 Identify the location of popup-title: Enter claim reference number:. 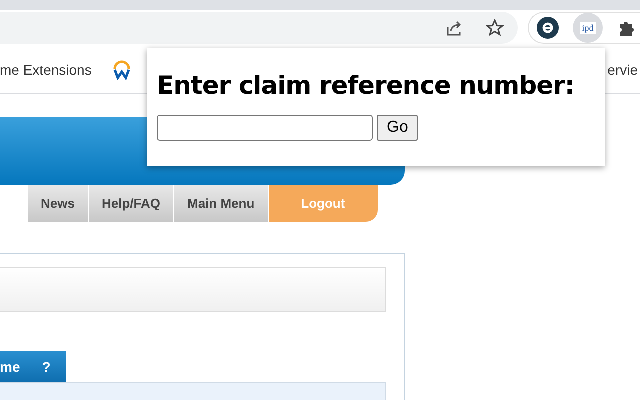
(365, 86).